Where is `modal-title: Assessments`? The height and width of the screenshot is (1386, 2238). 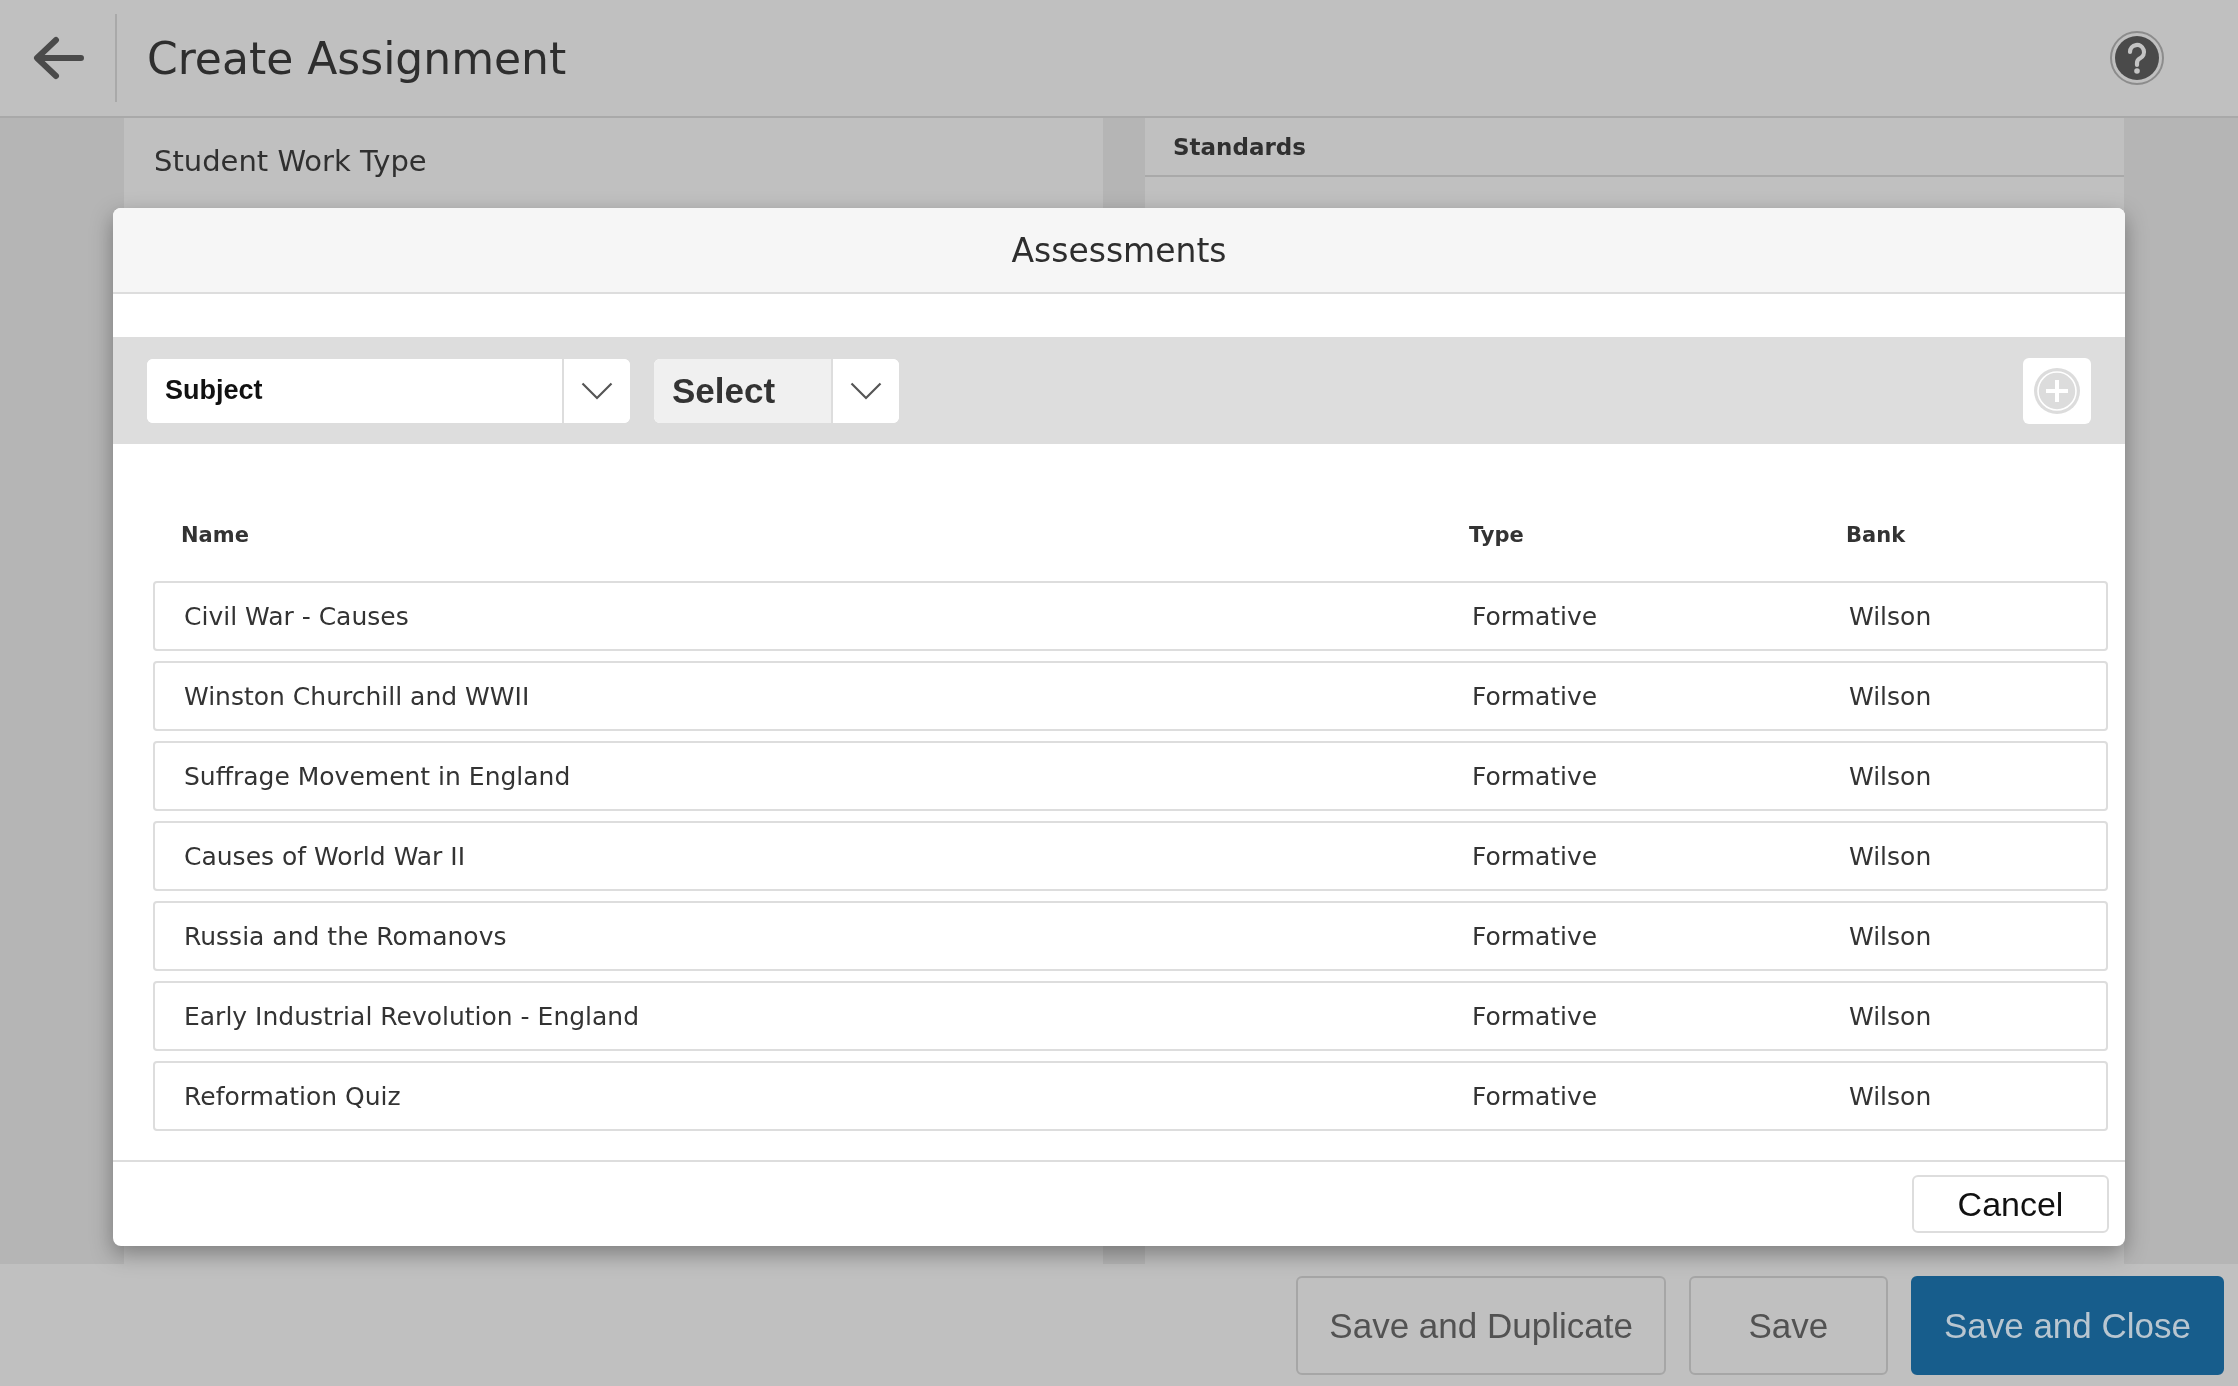 modal-title: Assessments is located at coordinates (1119, 250).